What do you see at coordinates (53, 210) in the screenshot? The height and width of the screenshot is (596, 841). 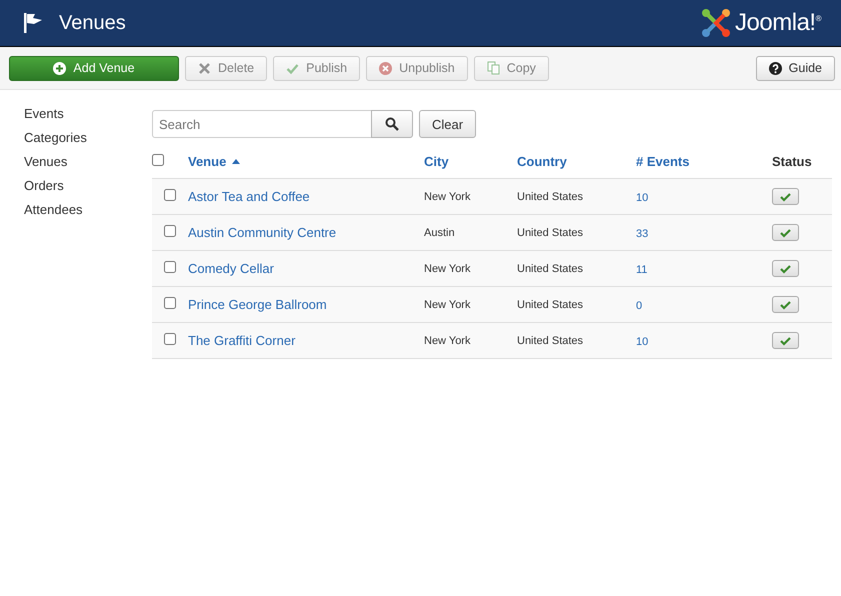 I see `sidebar-item: Attendees` at bounding box center [53, 210].